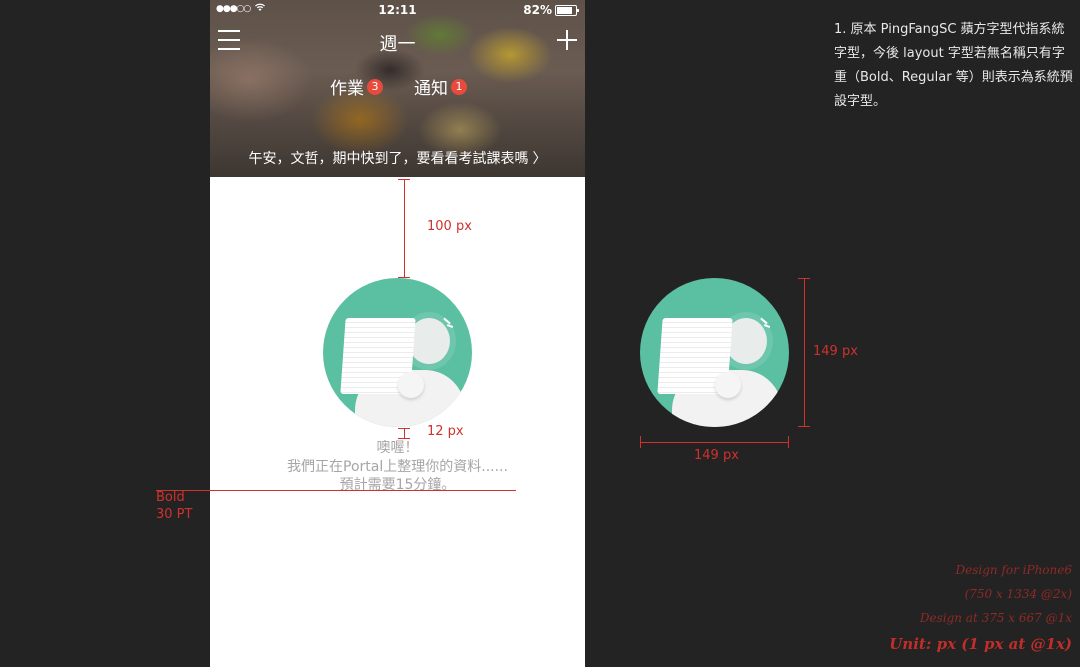  What do you see at coordinates (716, 455) in the screenshot?
I see `illustration-width-label: 149 px` at bounding box center [716, 455].